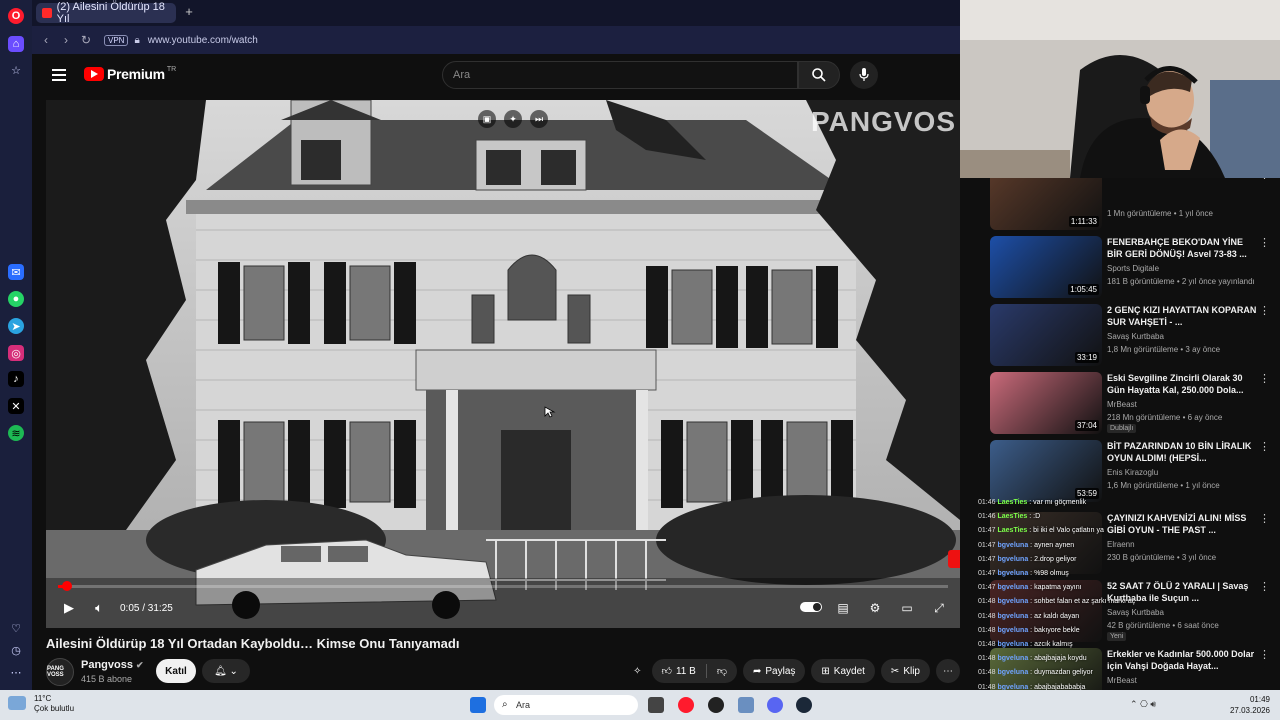  What do you see at coordinates (66, 40) in the screenshot?
I see `forward-icon: ›` at bounding box center [66, 40].